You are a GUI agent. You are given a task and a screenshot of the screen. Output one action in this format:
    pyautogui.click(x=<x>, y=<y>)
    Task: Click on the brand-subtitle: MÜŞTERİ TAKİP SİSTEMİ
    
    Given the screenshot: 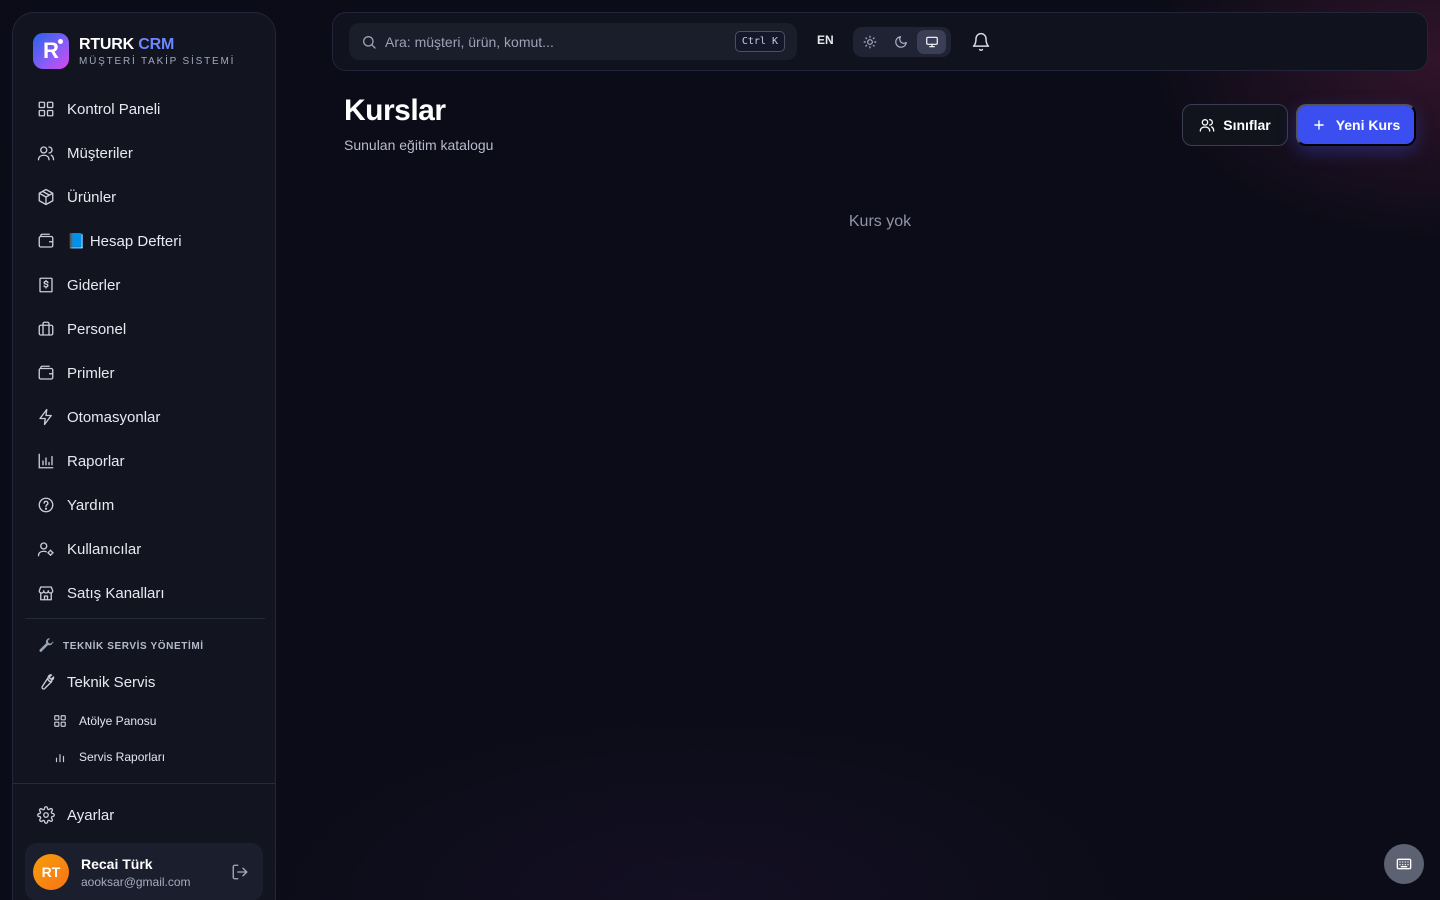 What is the action you would take?
    pyautogui.click(x=157, y=61)
    